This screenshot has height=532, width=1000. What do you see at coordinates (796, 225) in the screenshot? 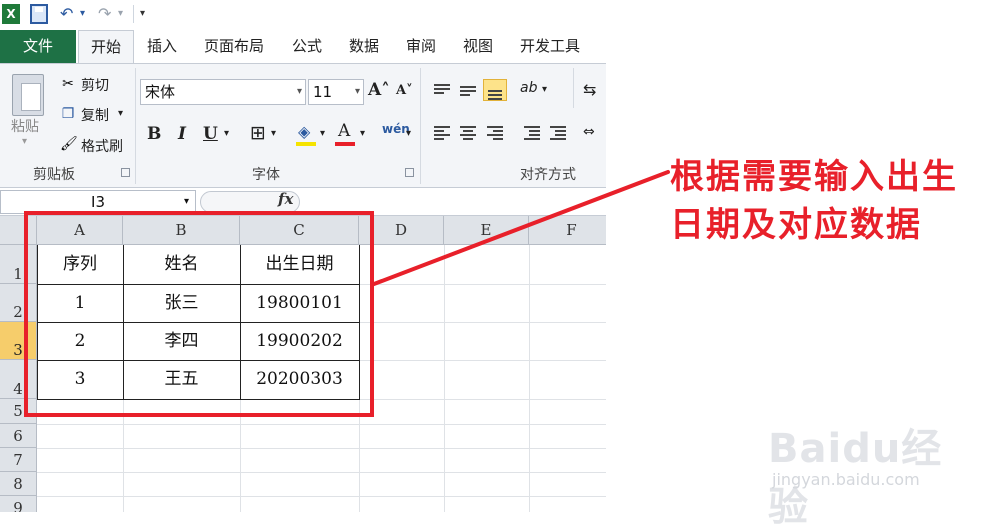
I see `callout-line-2: 日期及对应数据` at bounding box center [796, 225].